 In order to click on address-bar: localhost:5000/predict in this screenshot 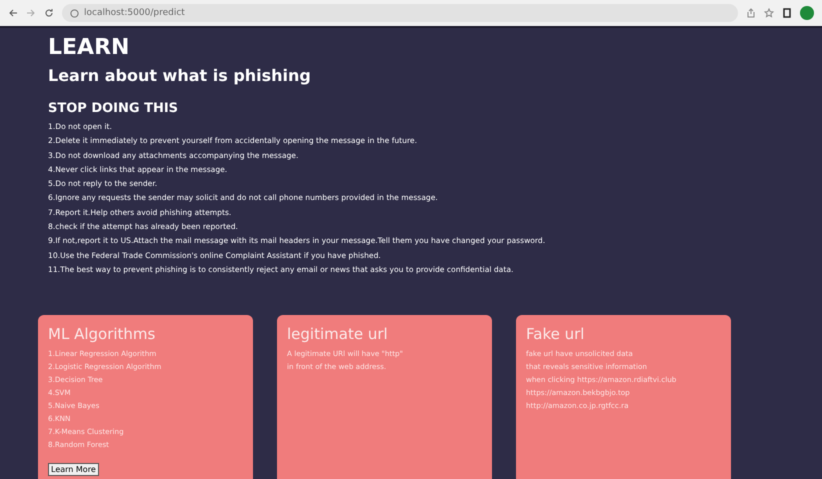, I will do `click(400, 13)`.